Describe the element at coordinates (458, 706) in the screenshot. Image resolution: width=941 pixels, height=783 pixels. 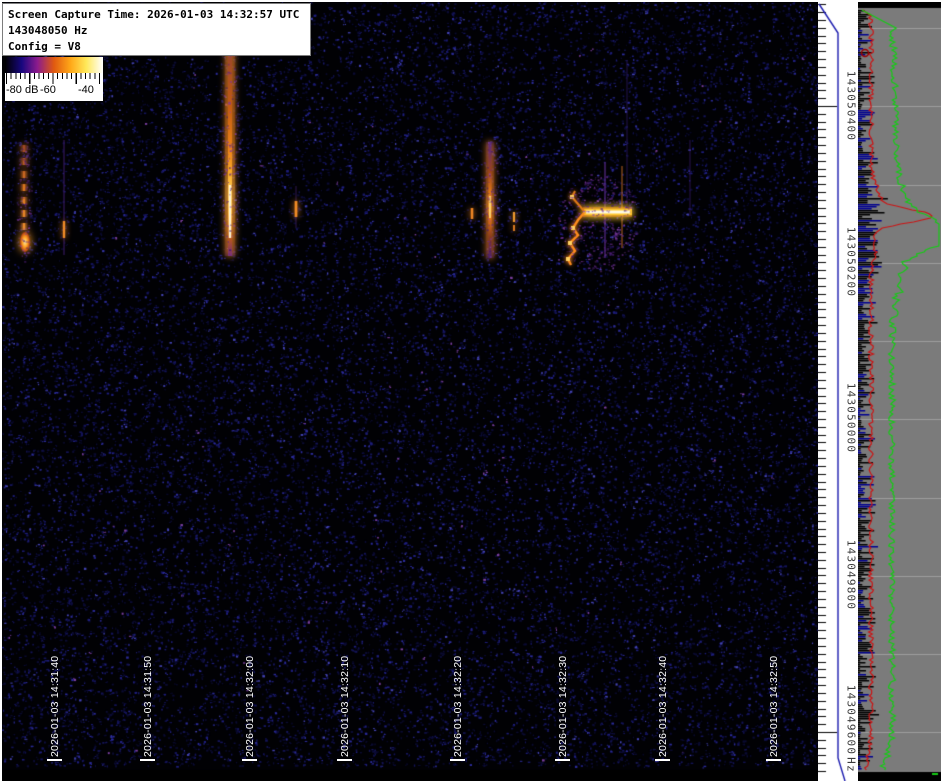
I see `time-axis-label: 2026-01-03 14:32:20` at that location.